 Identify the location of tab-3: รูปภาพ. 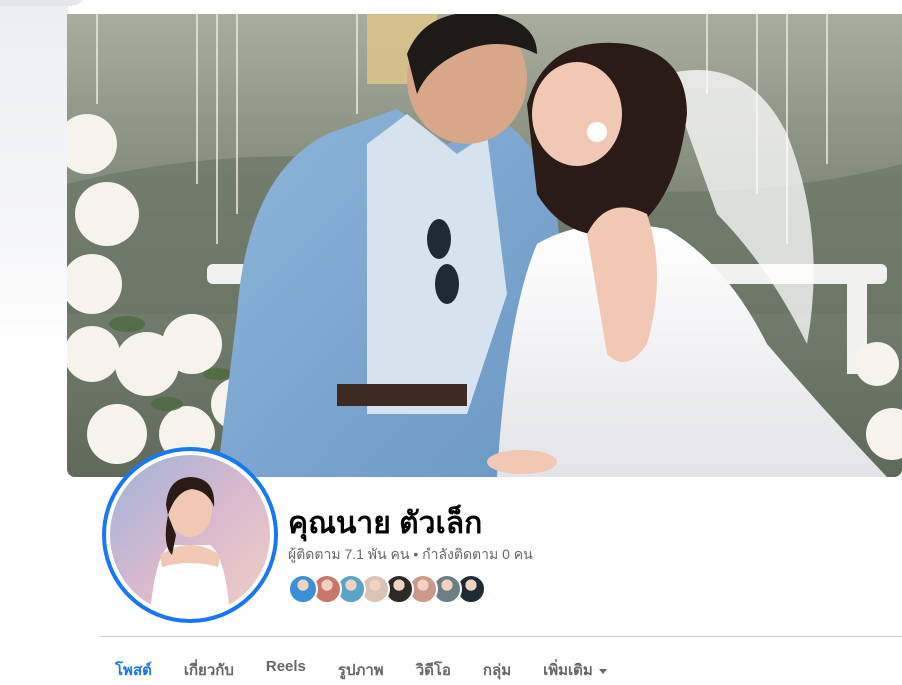
(361, 667).